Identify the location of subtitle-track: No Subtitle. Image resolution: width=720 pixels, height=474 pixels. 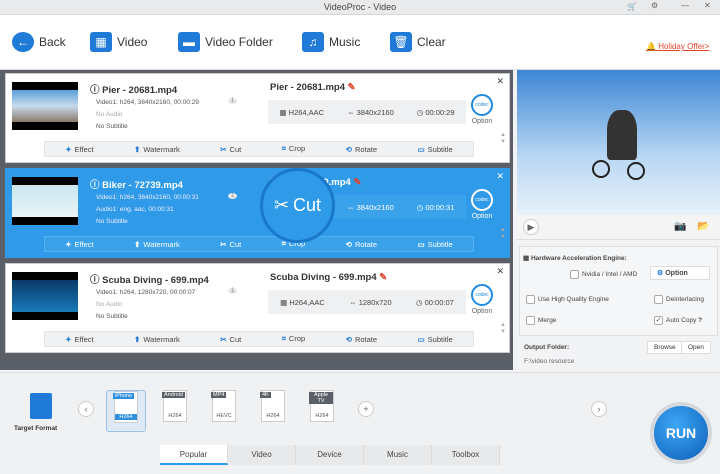
(112, 316).